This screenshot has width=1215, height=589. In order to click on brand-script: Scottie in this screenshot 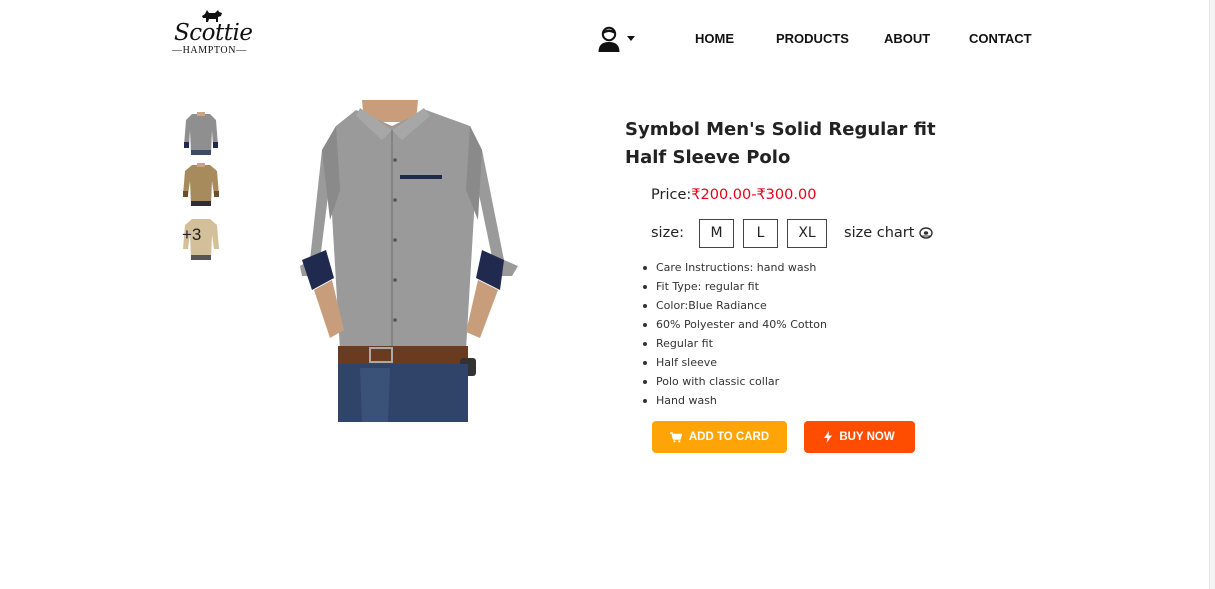, I will do `click(213, 33)`.